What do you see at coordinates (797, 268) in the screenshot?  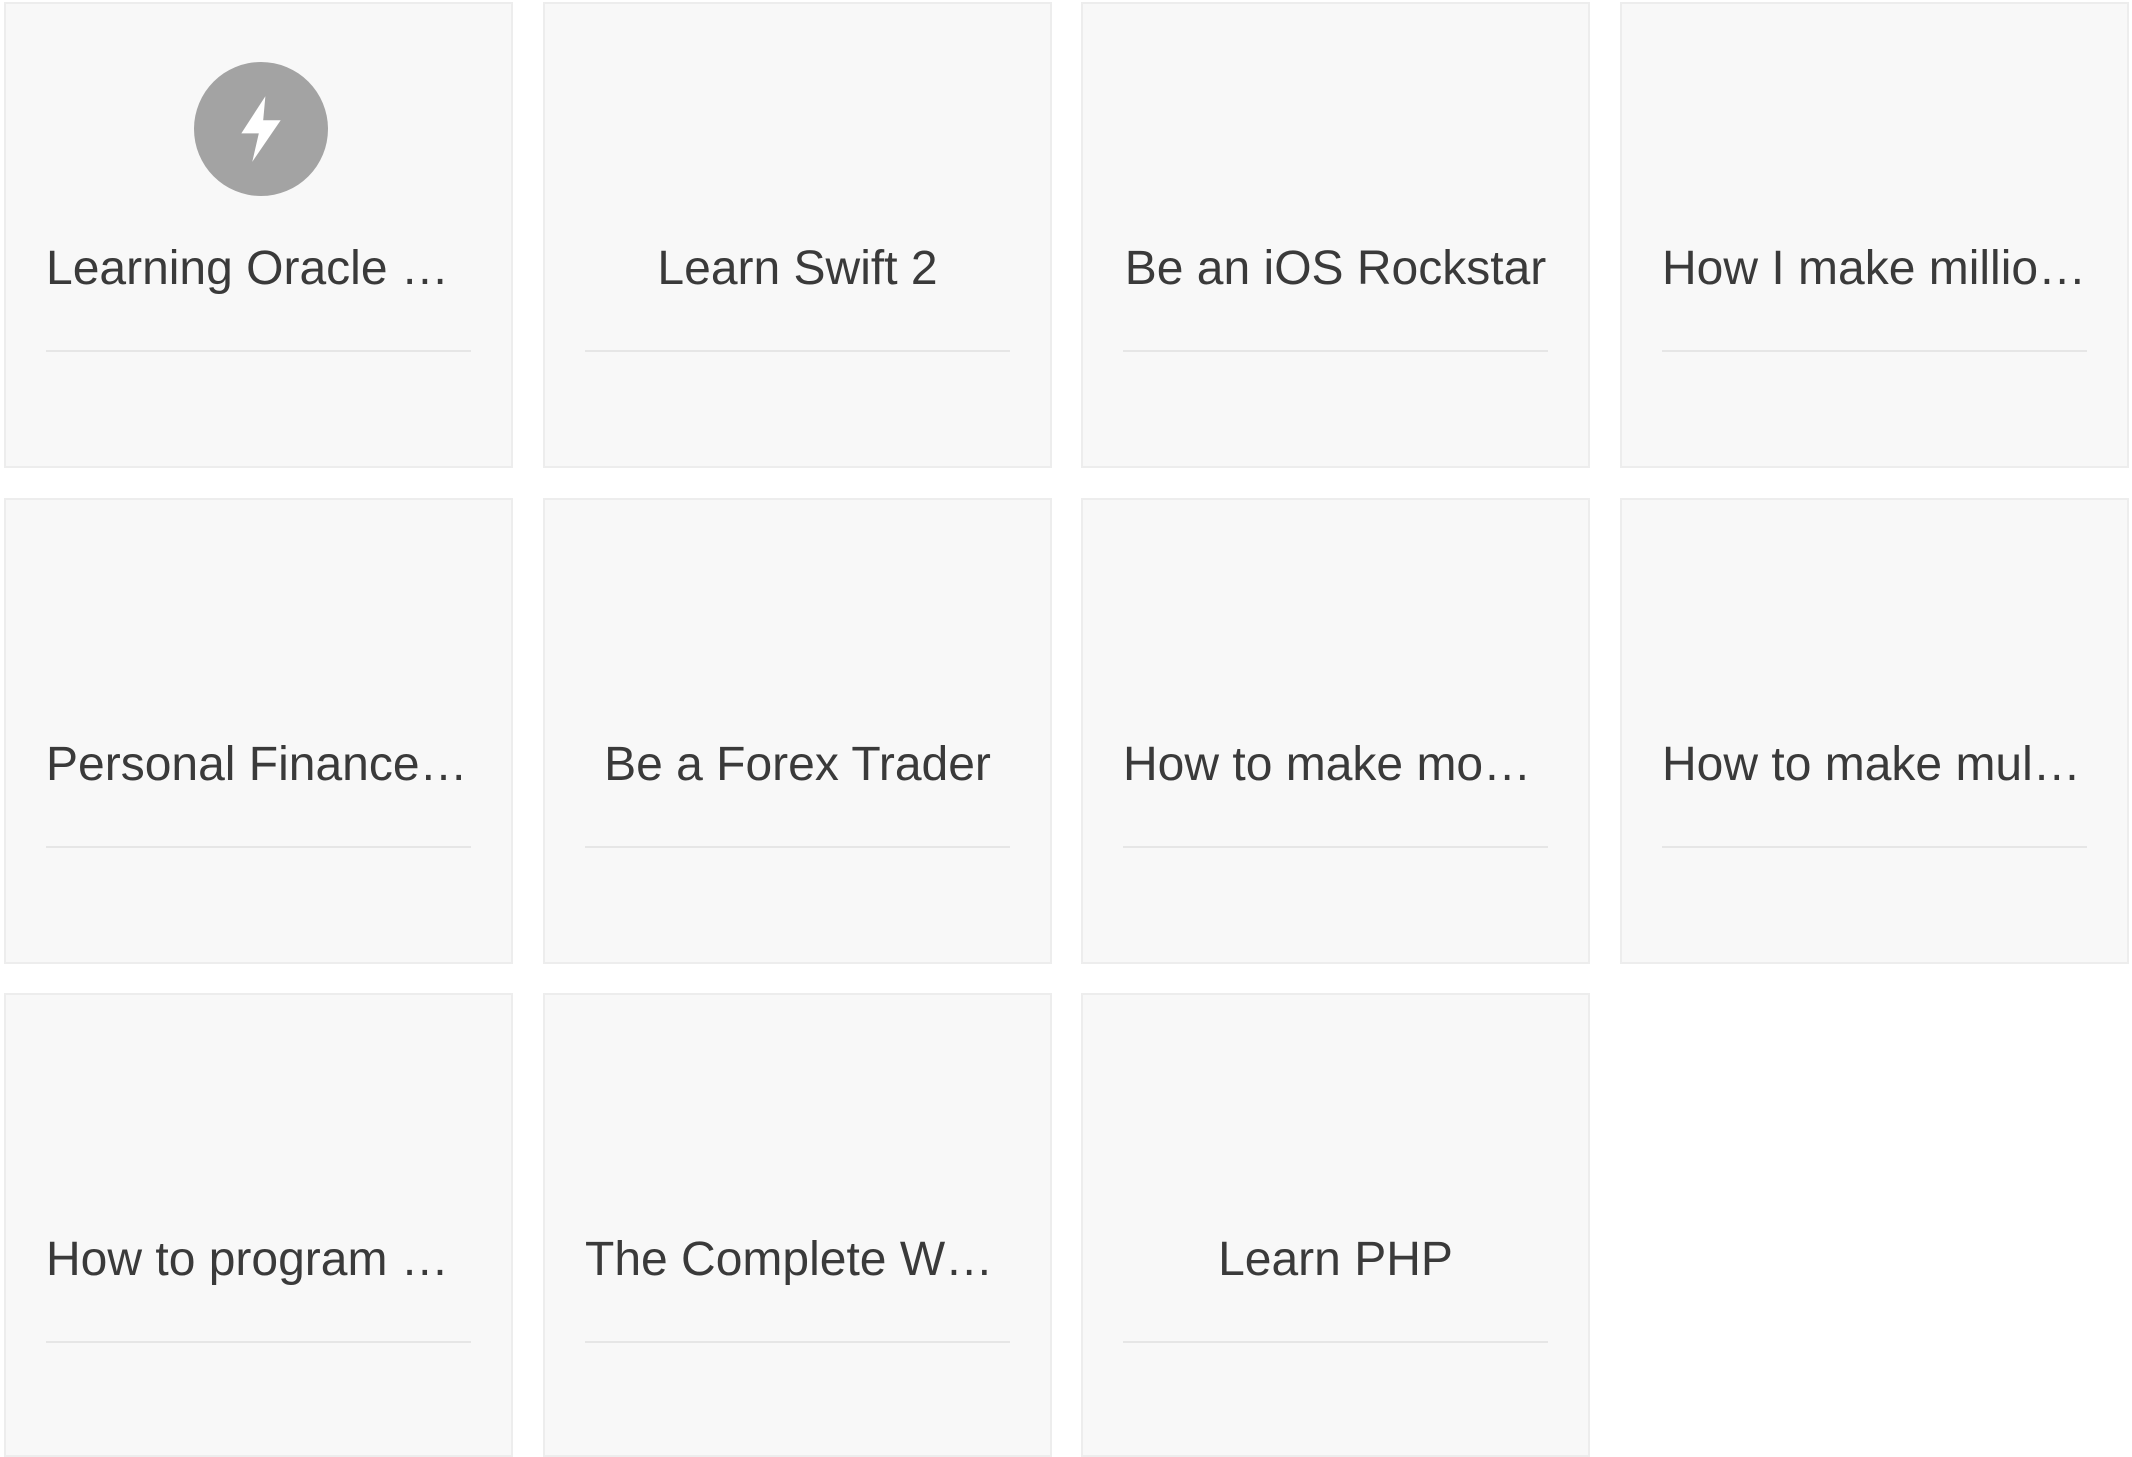 I see `course-title: Learn Swift 2` at bounding box center [797, 268].